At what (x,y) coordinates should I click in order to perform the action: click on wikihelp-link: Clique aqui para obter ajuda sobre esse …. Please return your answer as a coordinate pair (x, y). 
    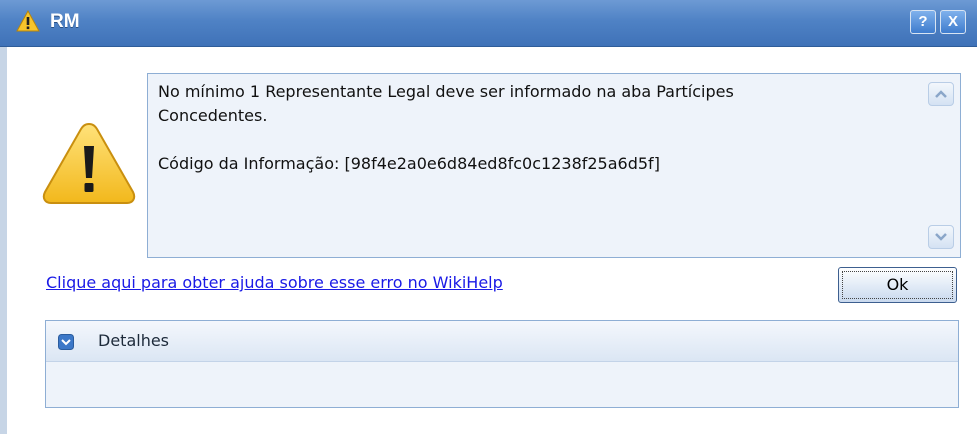
    Looking at the image, I should click on (274, 282).